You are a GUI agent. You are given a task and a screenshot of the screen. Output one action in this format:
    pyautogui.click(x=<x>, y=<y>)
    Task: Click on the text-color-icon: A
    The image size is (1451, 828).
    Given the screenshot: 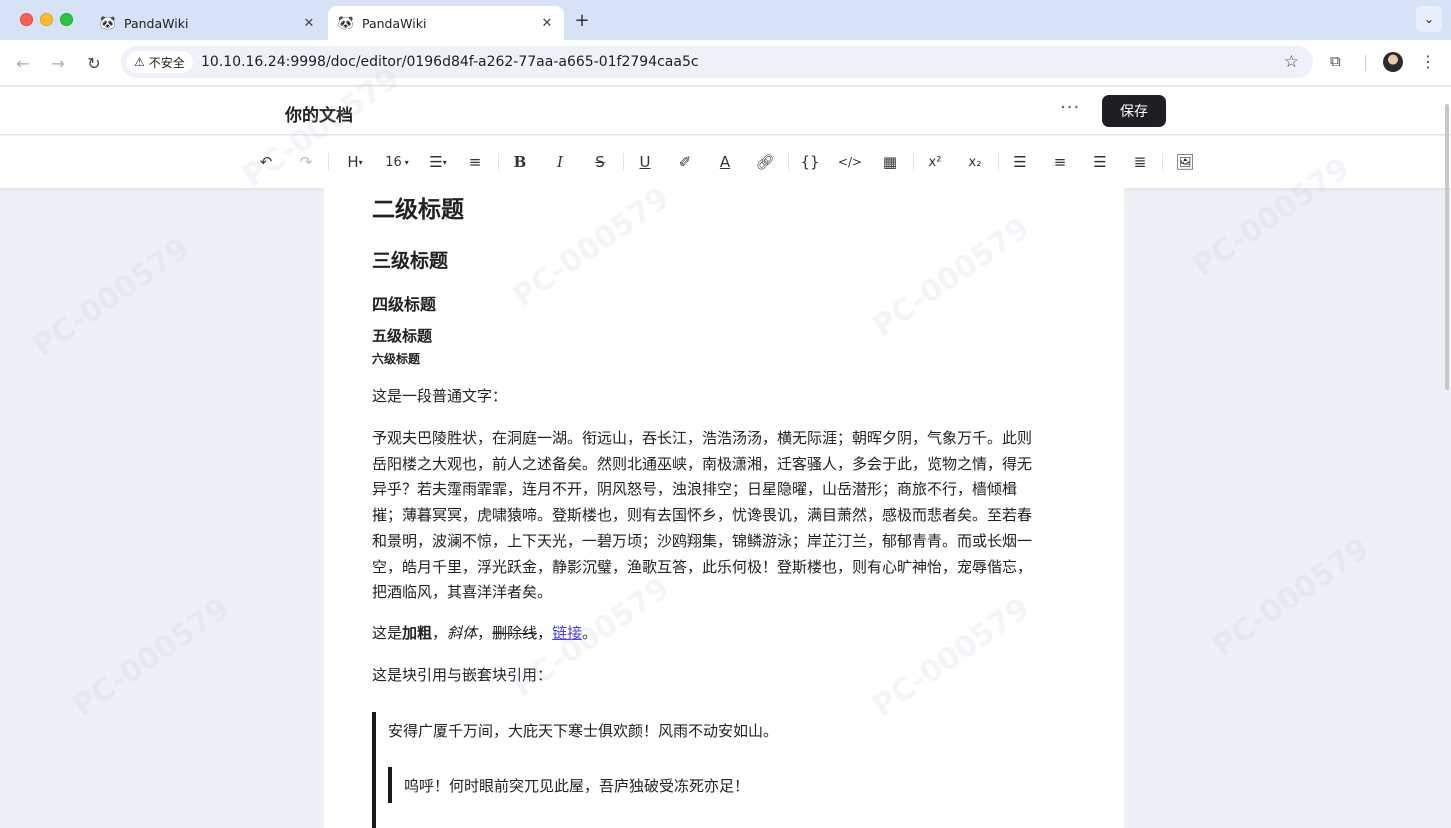 What is the action you would take?
    pyautogui.click(x=725, y=162)
    